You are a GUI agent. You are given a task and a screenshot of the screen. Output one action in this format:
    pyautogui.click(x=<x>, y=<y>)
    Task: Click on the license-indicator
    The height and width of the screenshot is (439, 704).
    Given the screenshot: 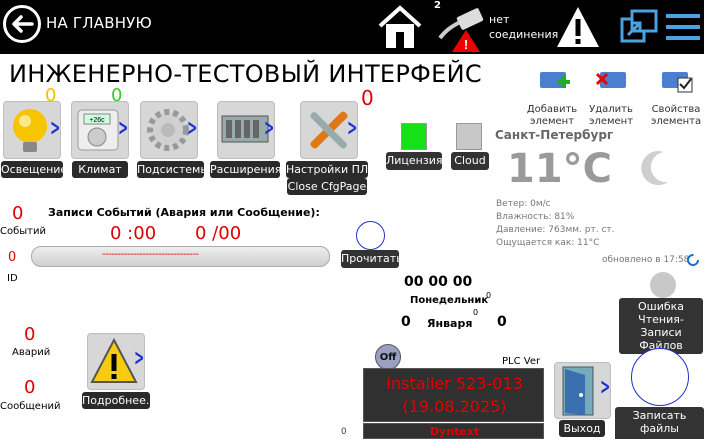 What is the action you would take?
    pyautogui.click(x=414, y=136)
    